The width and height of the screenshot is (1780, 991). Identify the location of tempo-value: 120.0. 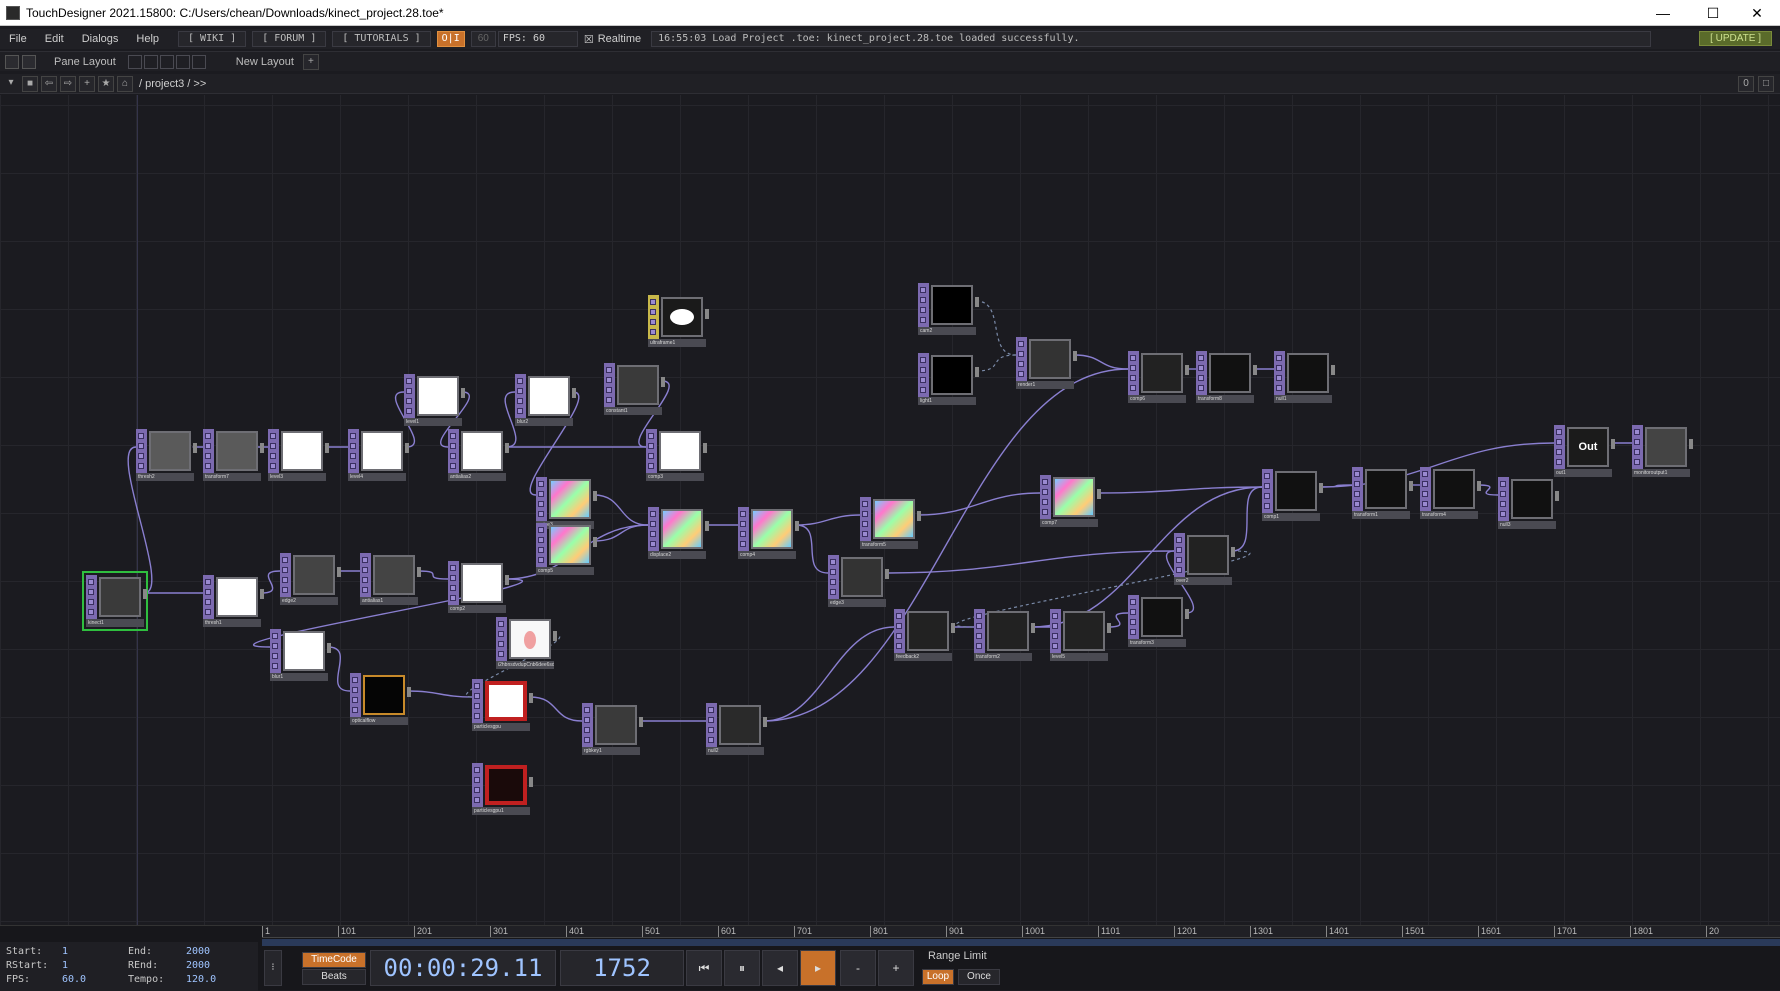
(201, 979).